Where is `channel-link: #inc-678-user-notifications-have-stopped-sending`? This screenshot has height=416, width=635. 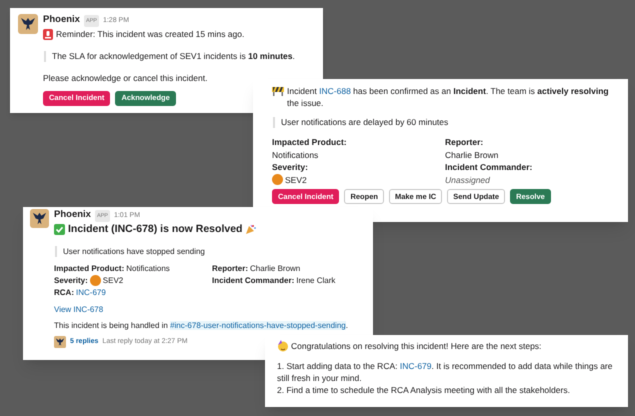 channel-link: #inc-678-user-notifications-have-stopped-sending is located at coordinates (258, 325).